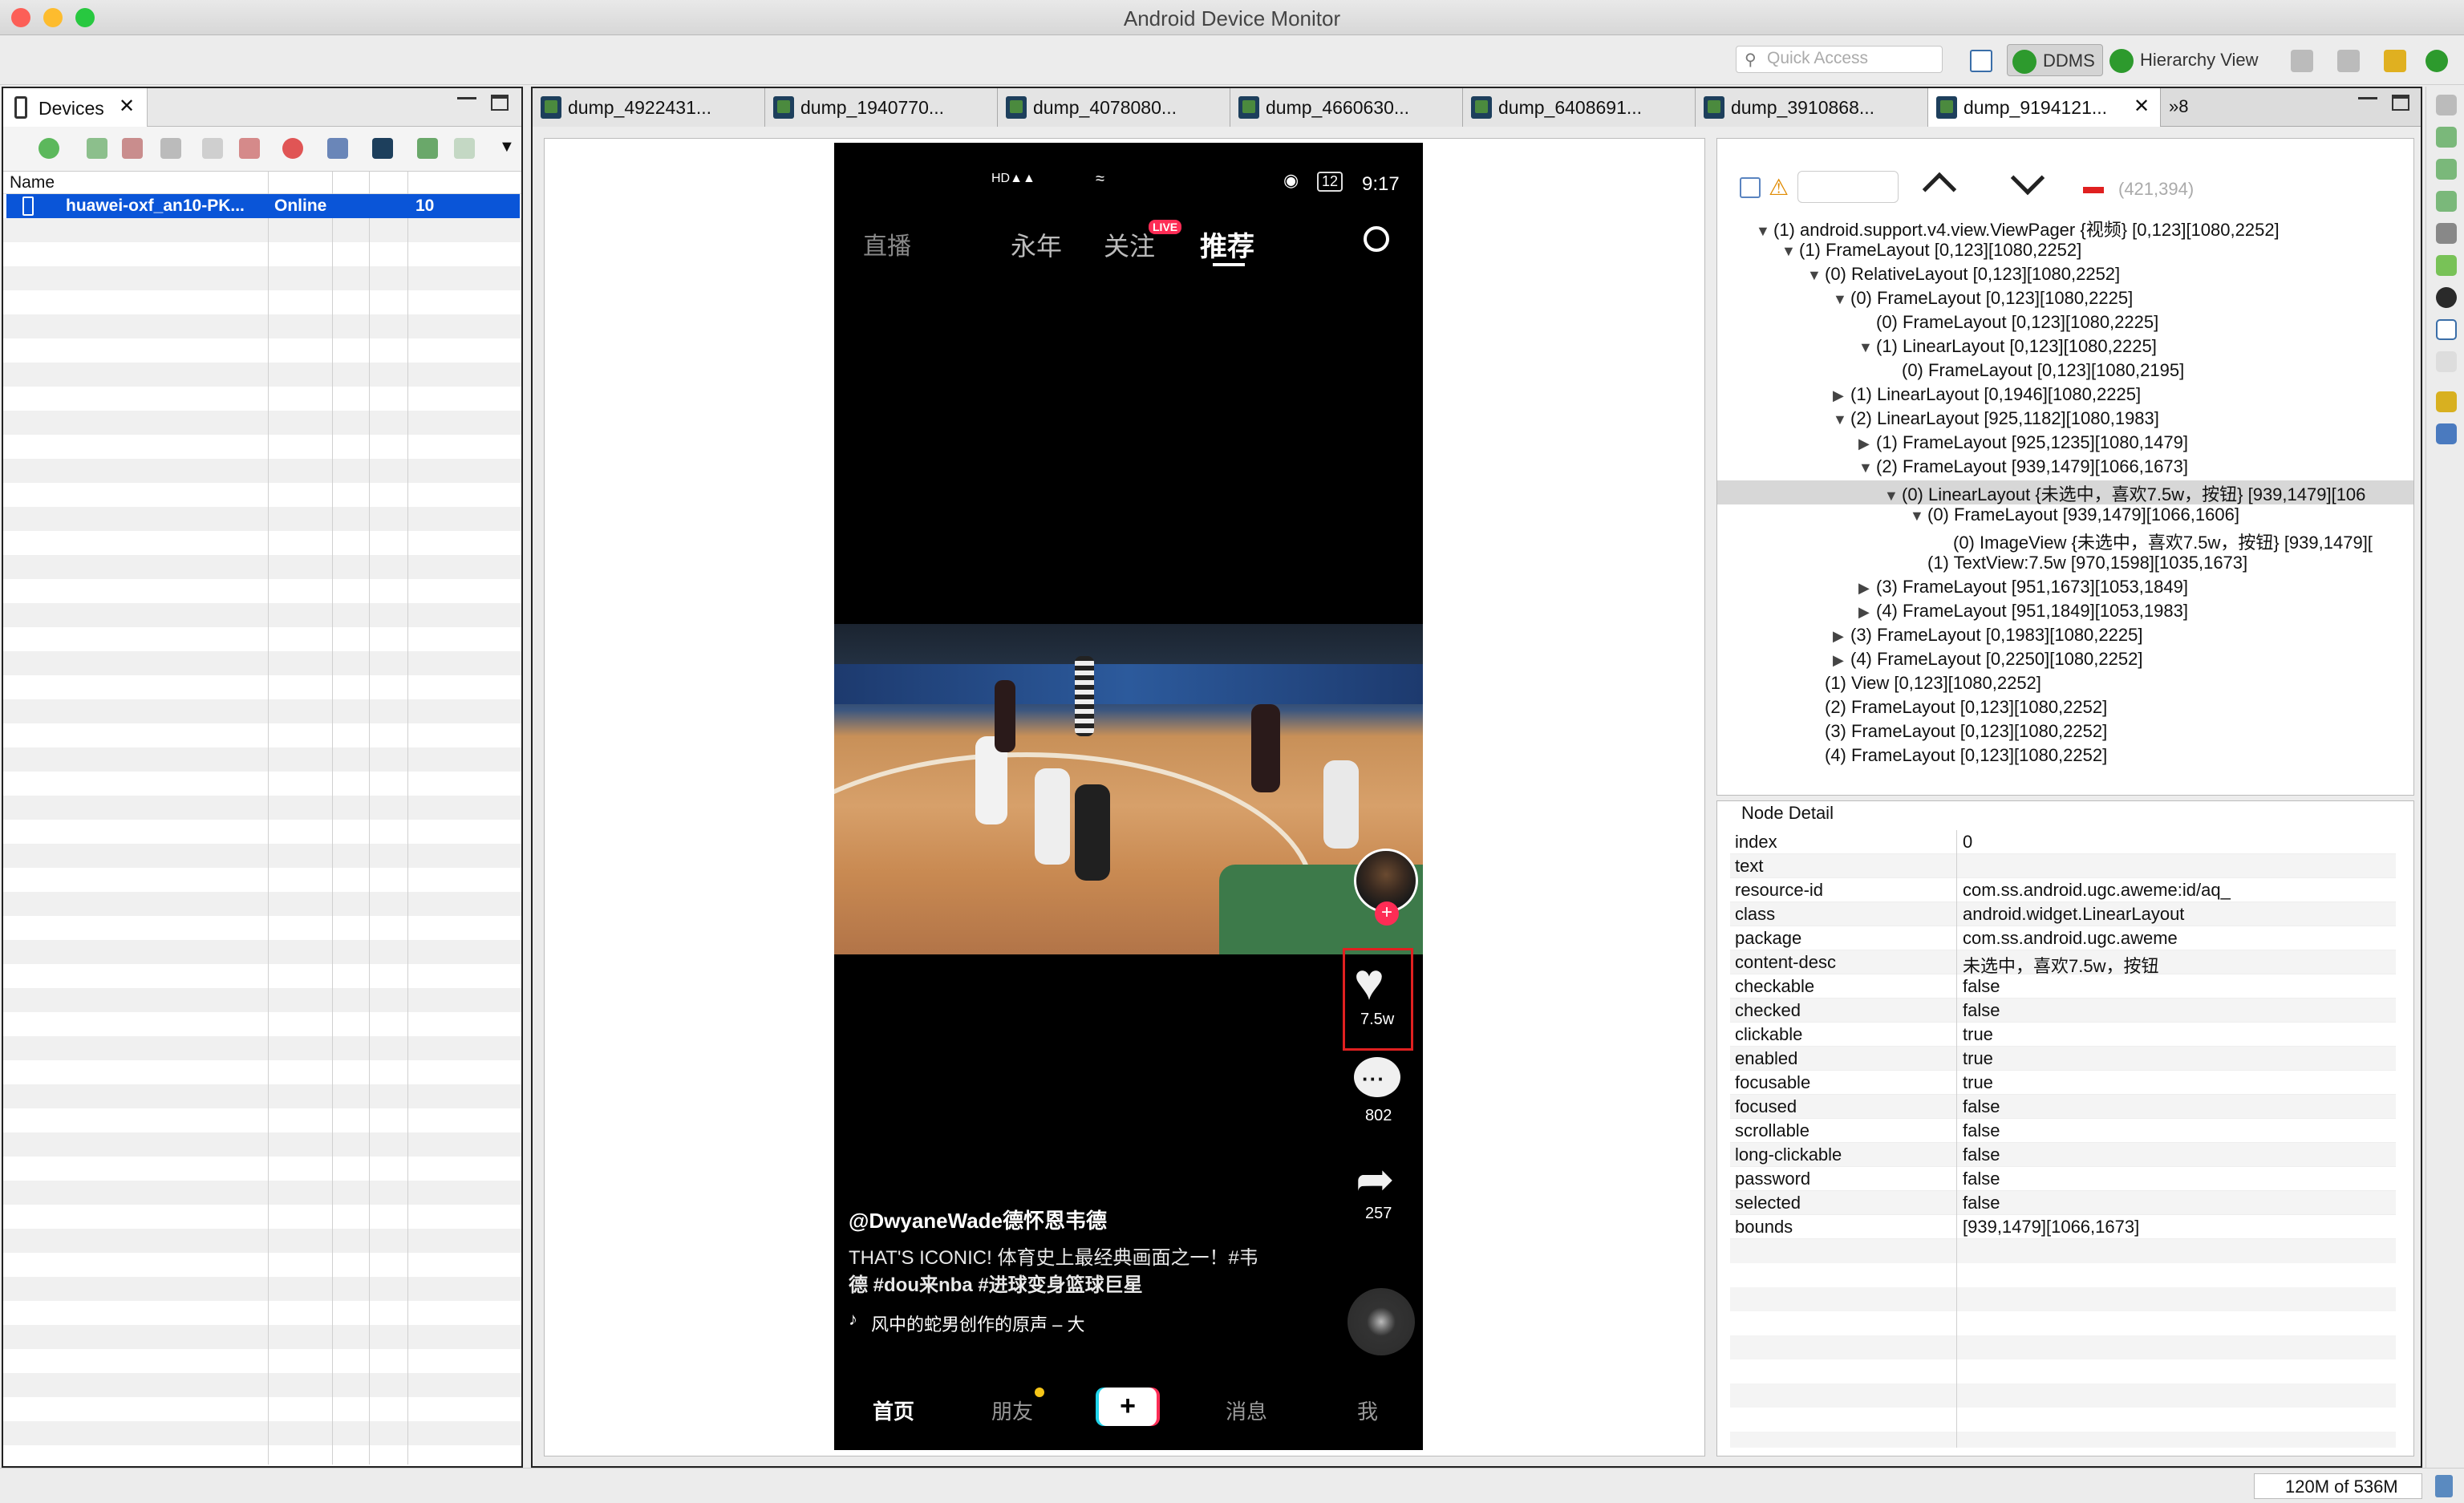 This screenshot has width=2464, height=1503. Describe the element at coordinates (1938, 420) in the screenshot. I see `tree-node: ▼ (2) LinearLayout [925,1182][1080,1983]` at that location.